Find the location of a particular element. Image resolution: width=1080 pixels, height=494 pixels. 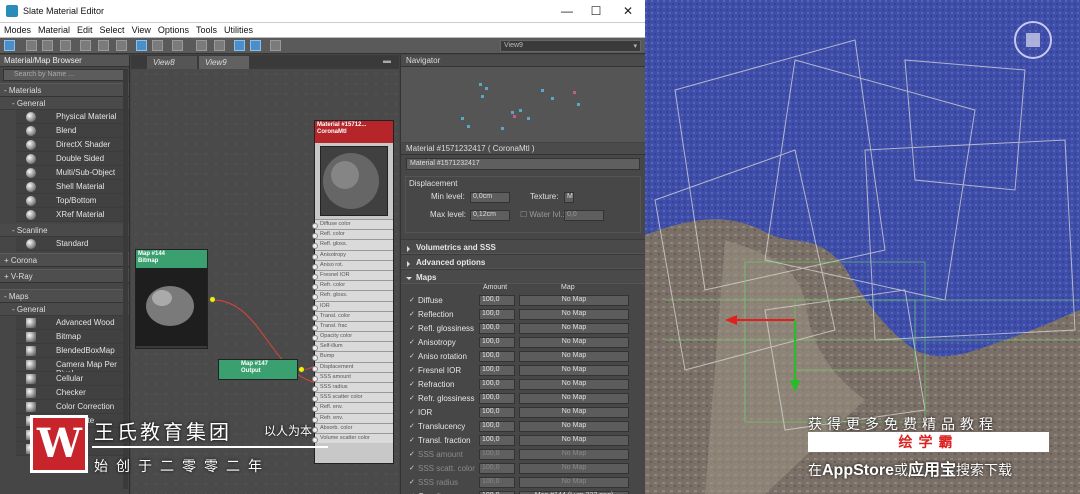

layout-all-icon is located at coordinates (201, 45).